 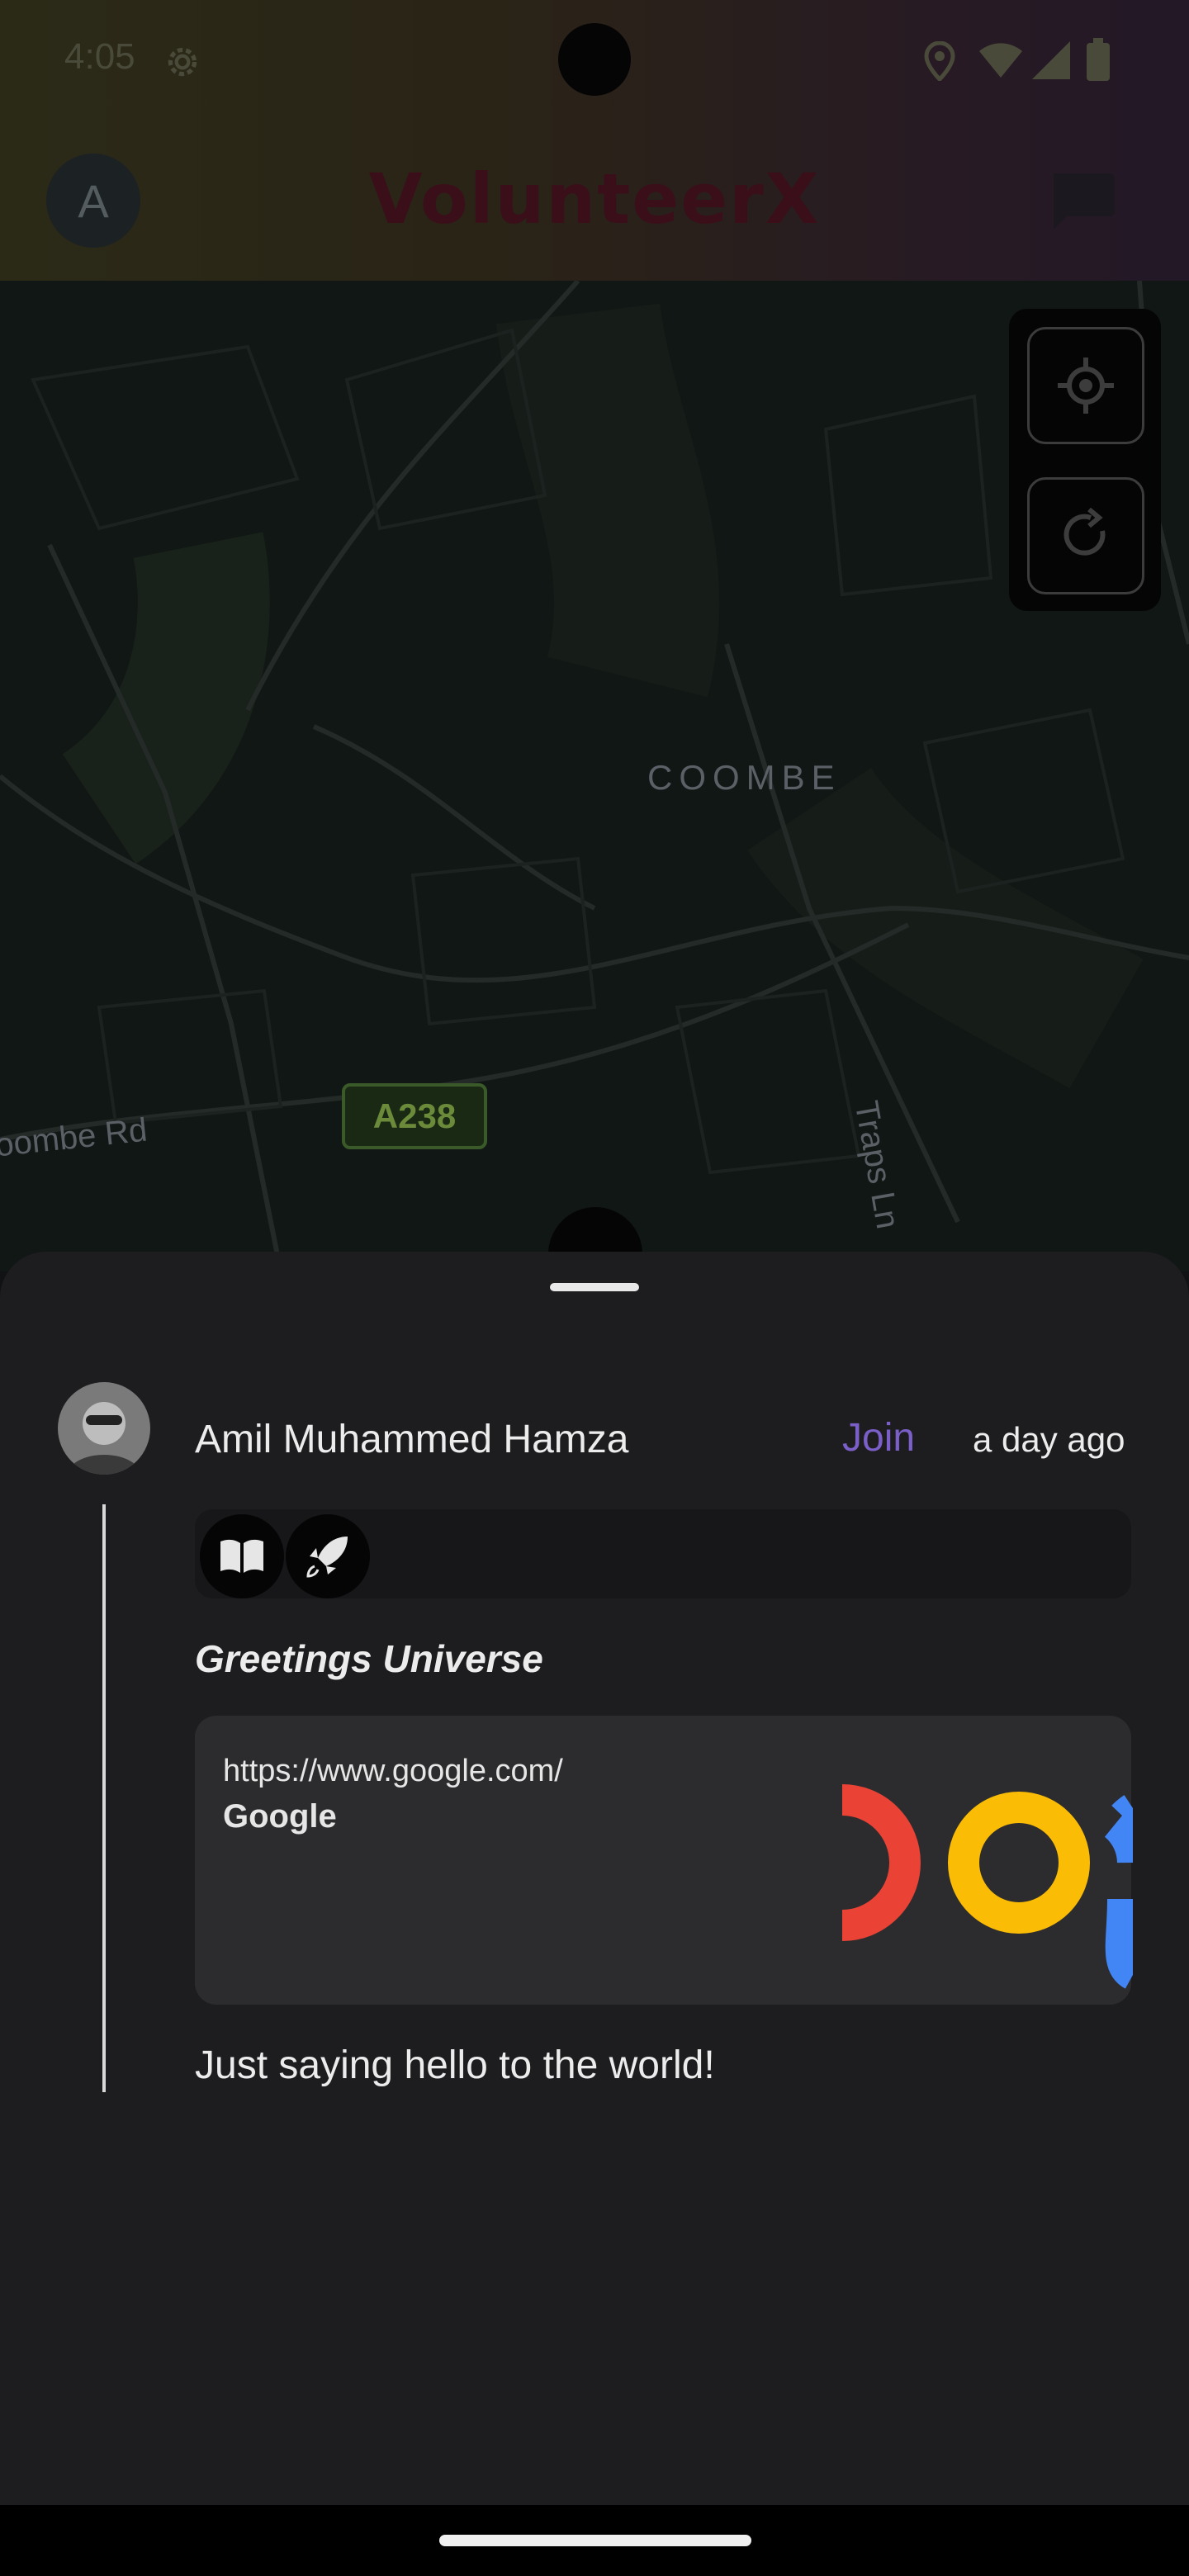 I want to click on tag-chip-rocket, so click(x=328, y=1556).